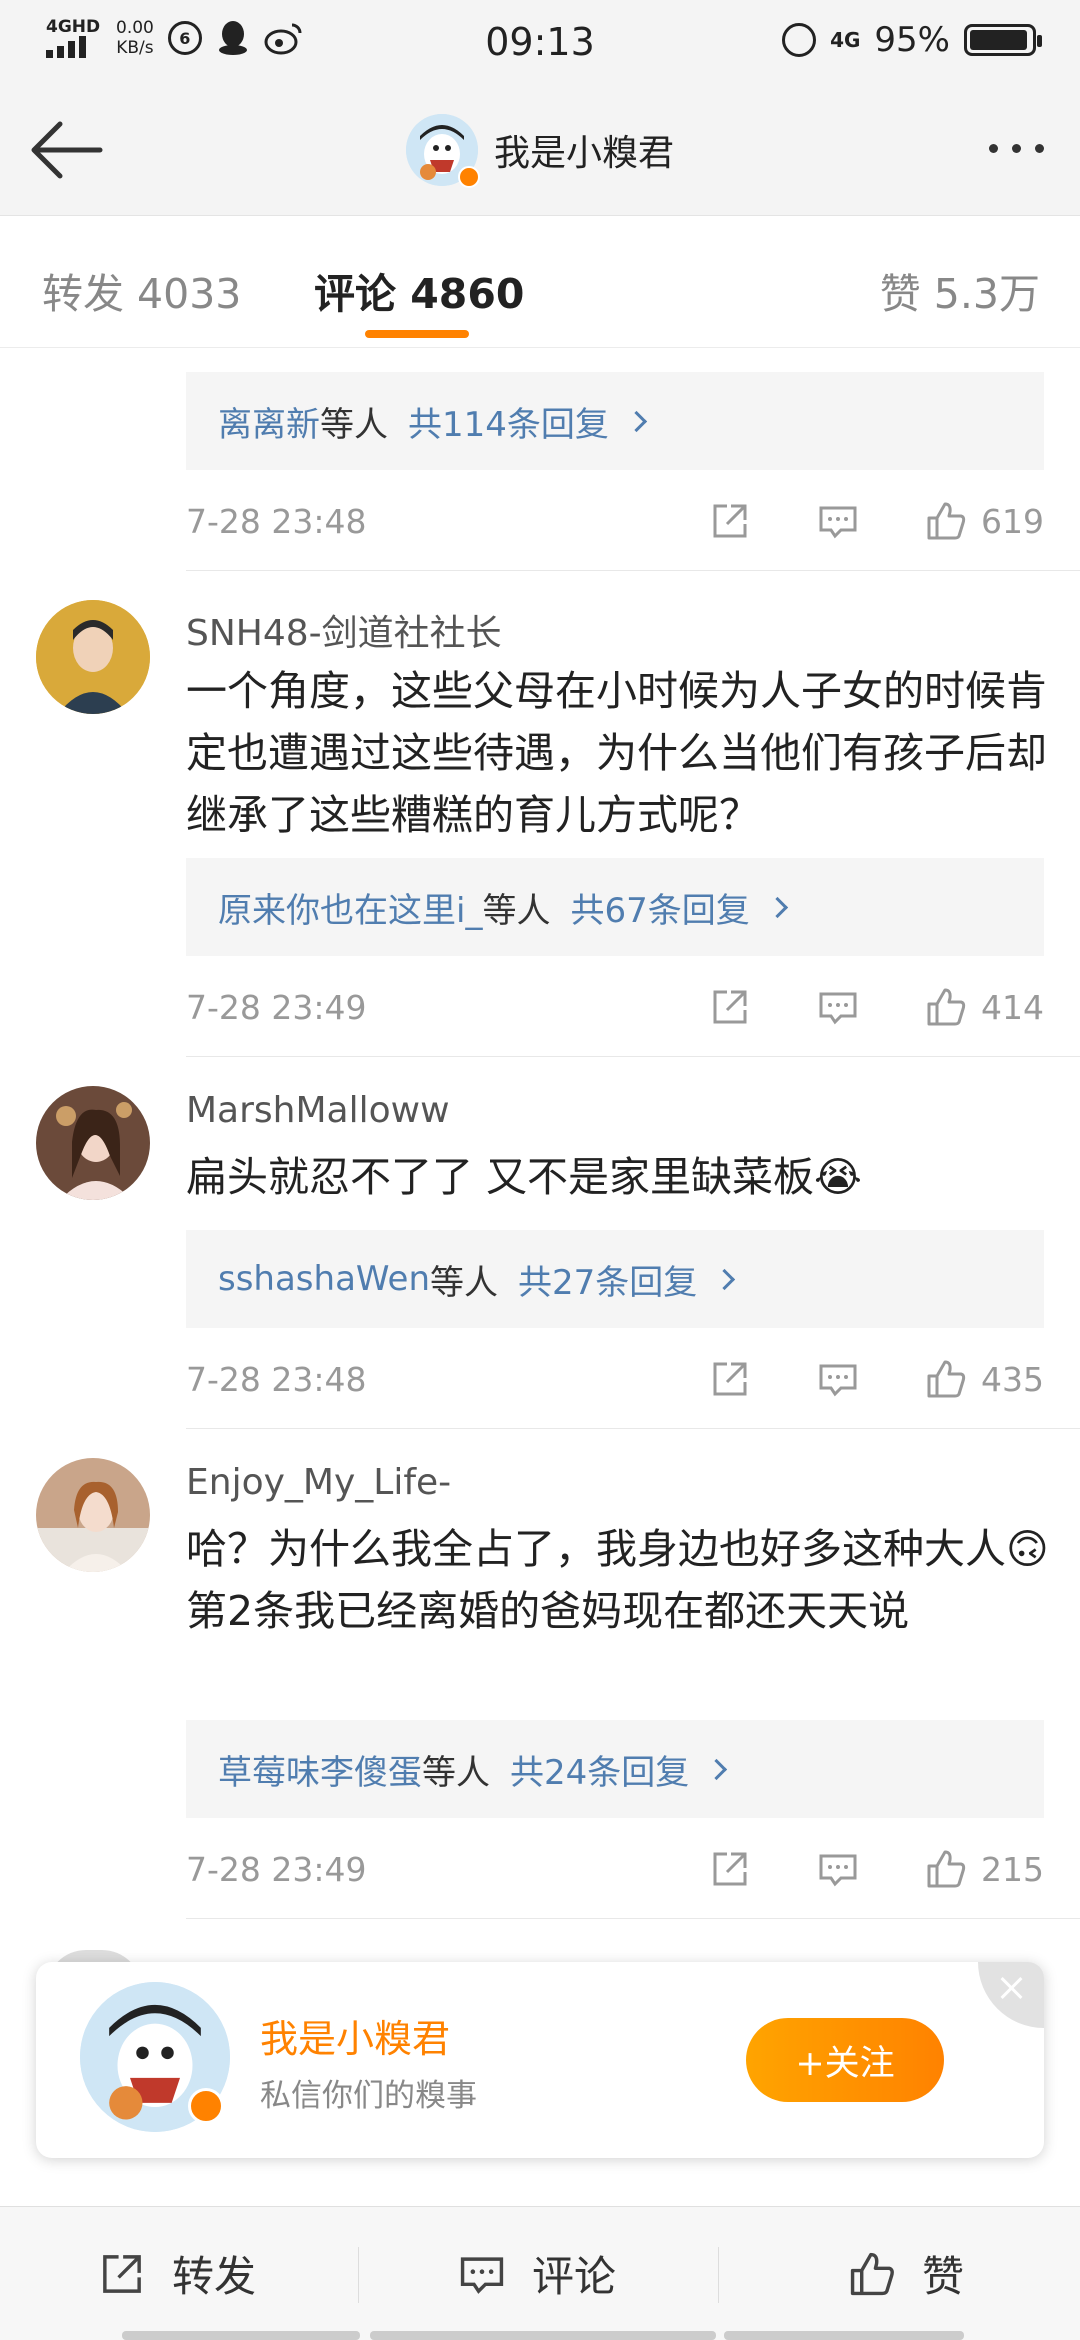 Image resolution: width=1080 pixels, height=2340 pixels. Describe the element at coordinates (574, 2276) in the screenshot. I see `comment-label: 评论` at that location.